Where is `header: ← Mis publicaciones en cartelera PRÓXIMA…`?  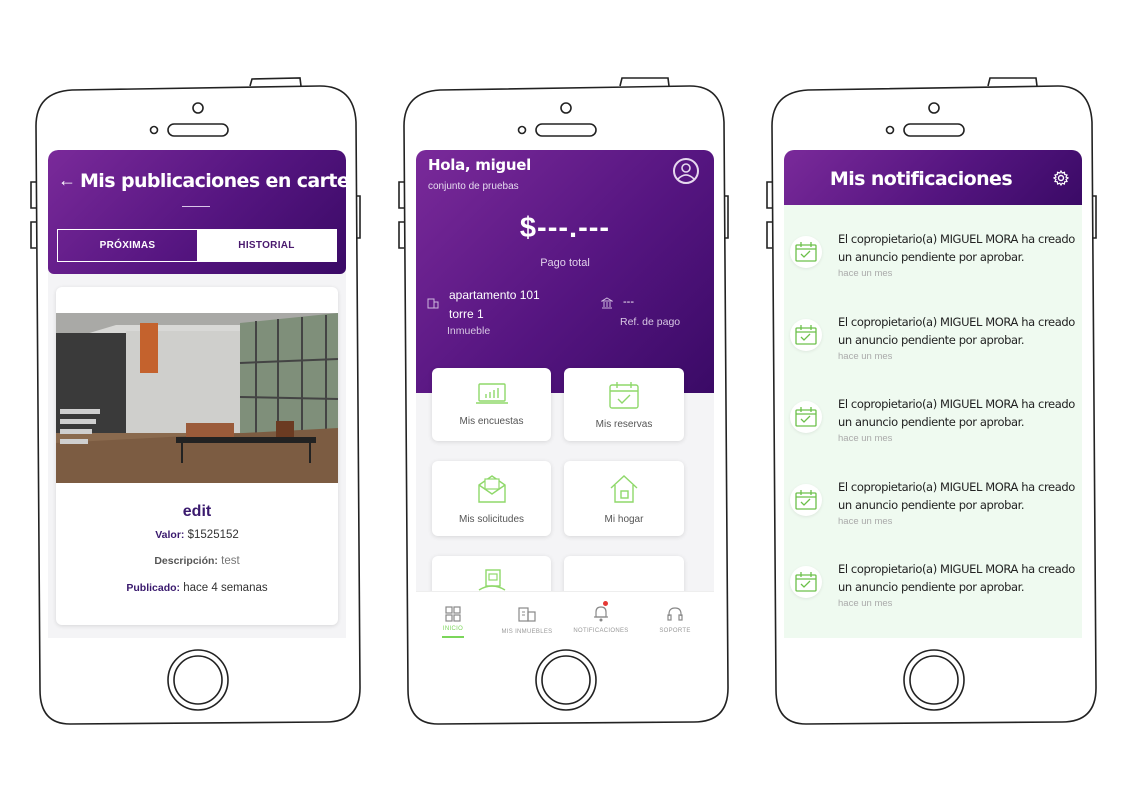
header: ← Mis publicaciones en cartelera PRÓXIMA… is located at coordinates (197, 212).